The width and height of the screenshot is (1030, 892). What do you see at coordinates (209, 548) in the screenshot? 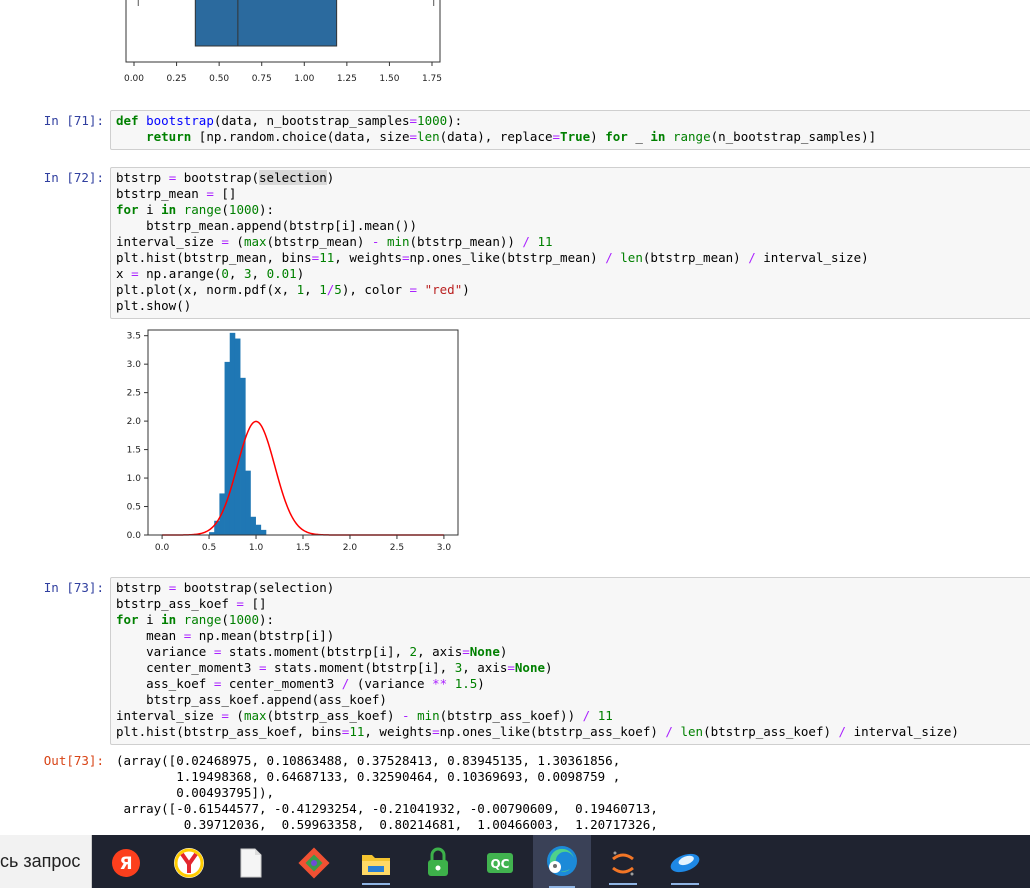
I see `histogram-x-tick-label: 0.5` at bounding box center [209, 548].